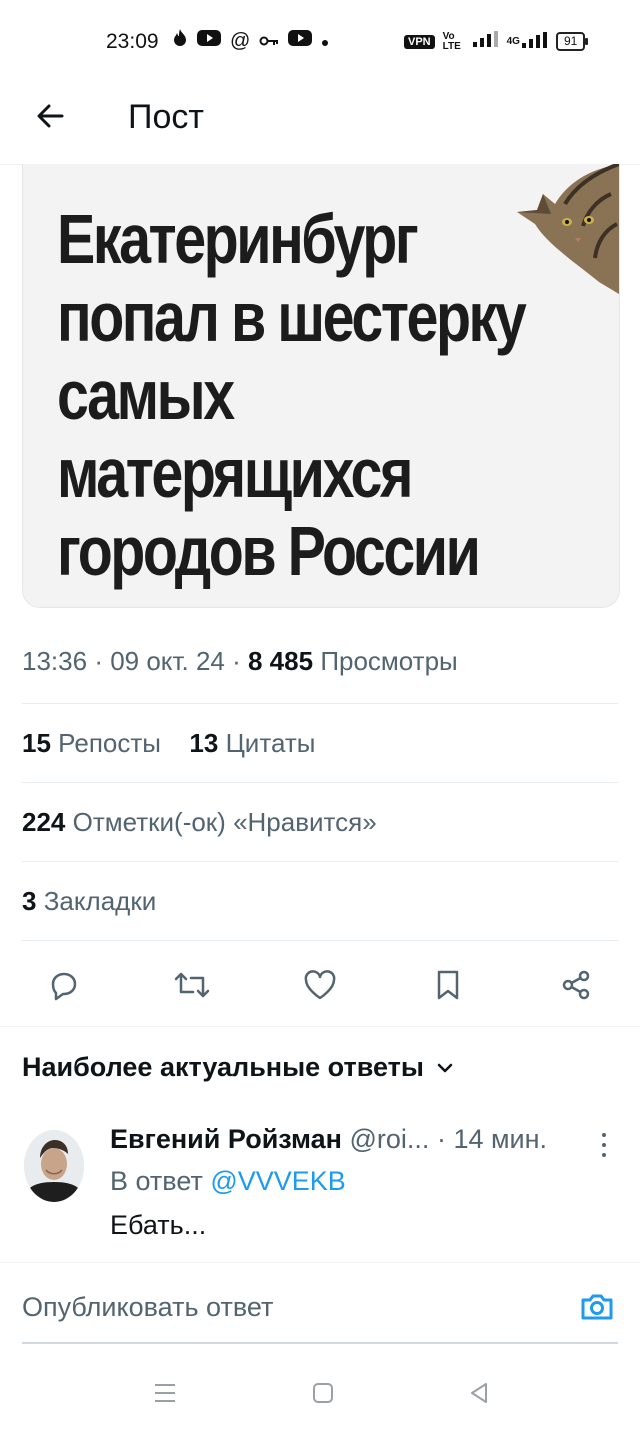 The width and height of the screenshot is (640, 1431). What do you see at coordinates (55, 661) in the screenshot?
I see `post-time: 13:36` at bounding box center [55, 661].